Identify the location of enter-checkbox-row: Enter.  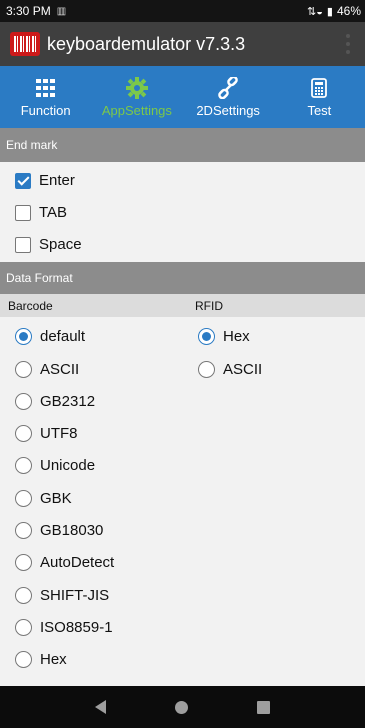
(45, 180).